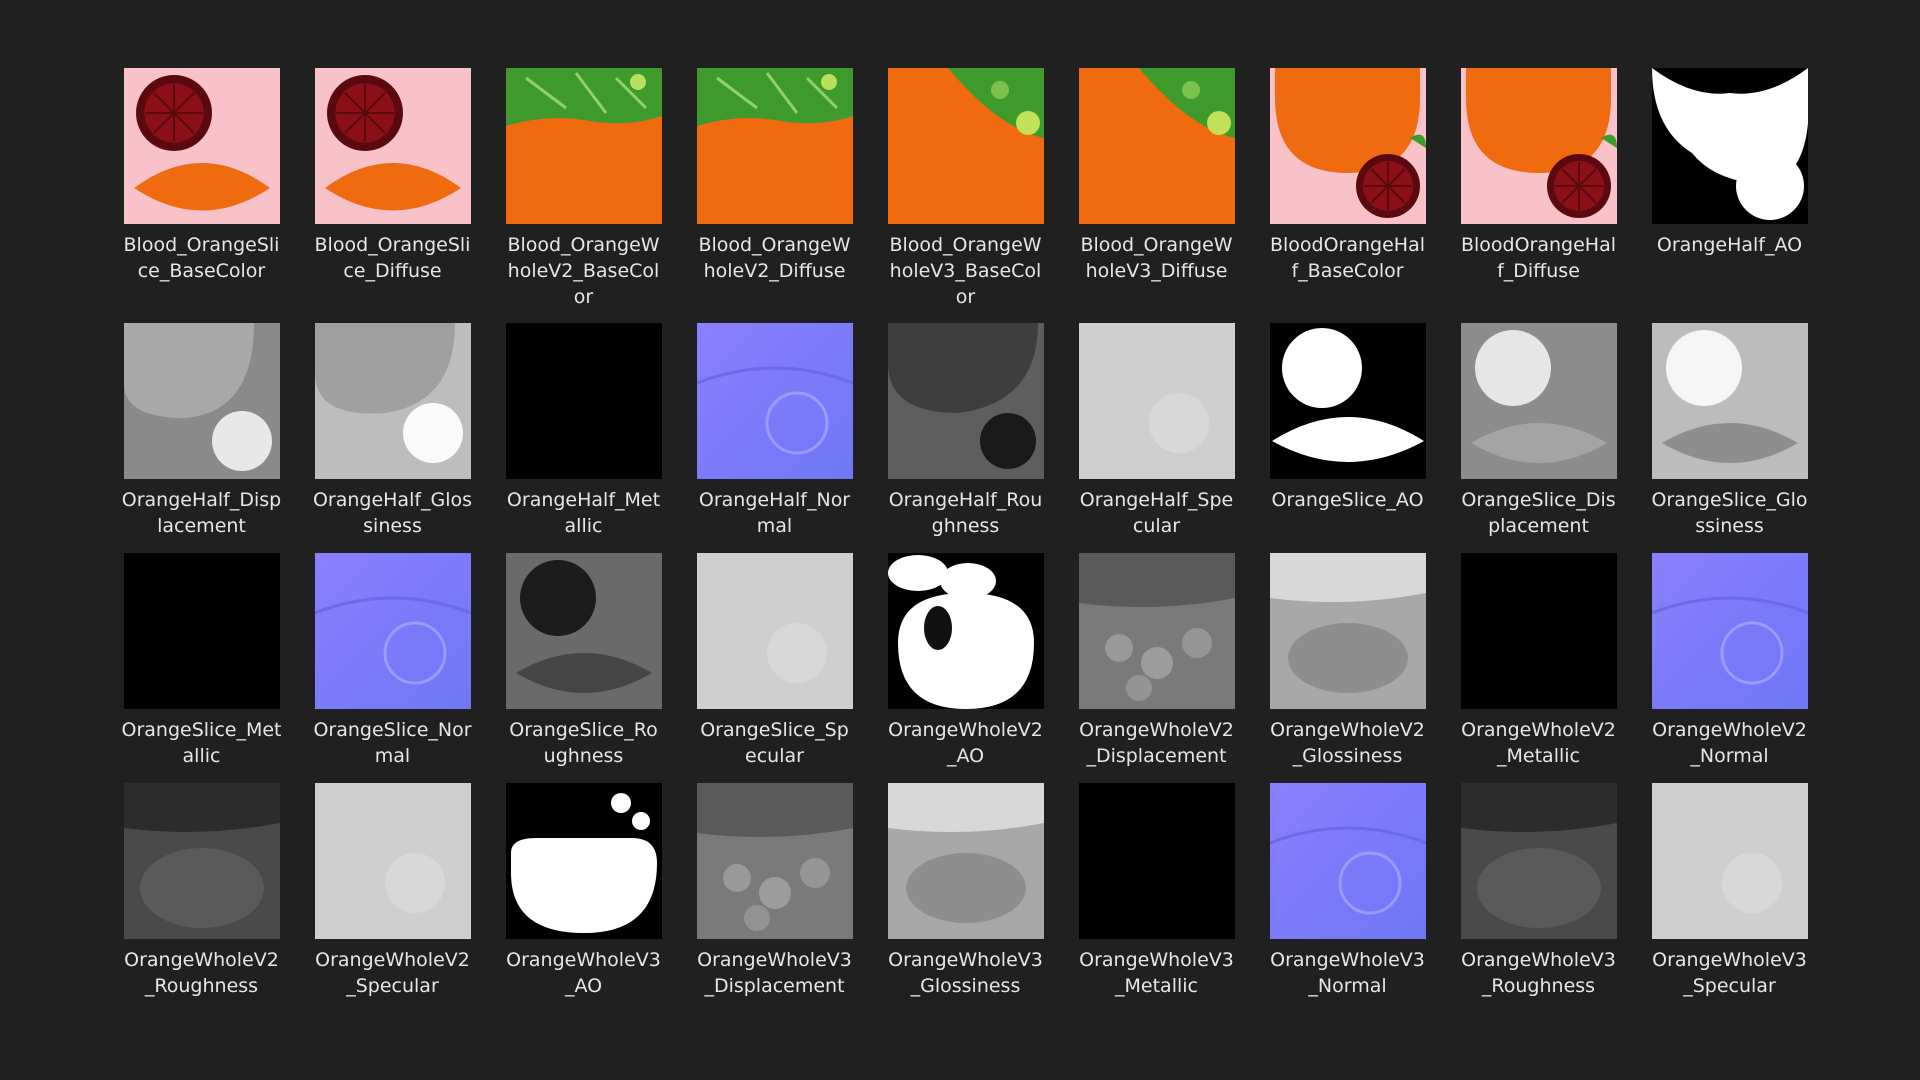  Describe the element at coordinates (775, 258) in the screenshot. I see `file-name-label: Blood_OrangeWholeV2_Diffuse` at that location.